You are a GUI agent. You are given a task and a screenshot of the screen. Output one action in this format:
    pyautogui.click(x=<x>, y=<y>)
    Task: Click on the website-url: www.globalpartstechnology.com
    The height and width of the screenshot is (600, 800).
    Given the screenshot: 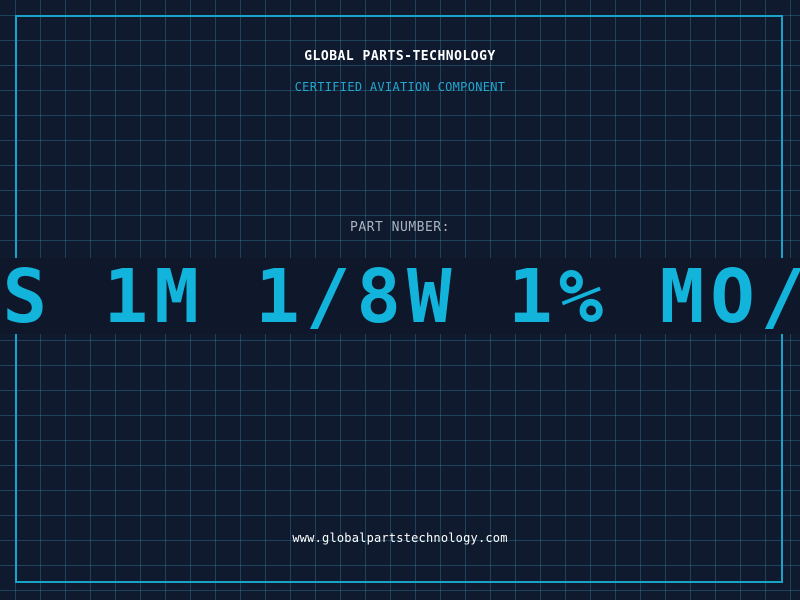 What is the action you would take?
    pyautogui.click(x=400, y=538)
    